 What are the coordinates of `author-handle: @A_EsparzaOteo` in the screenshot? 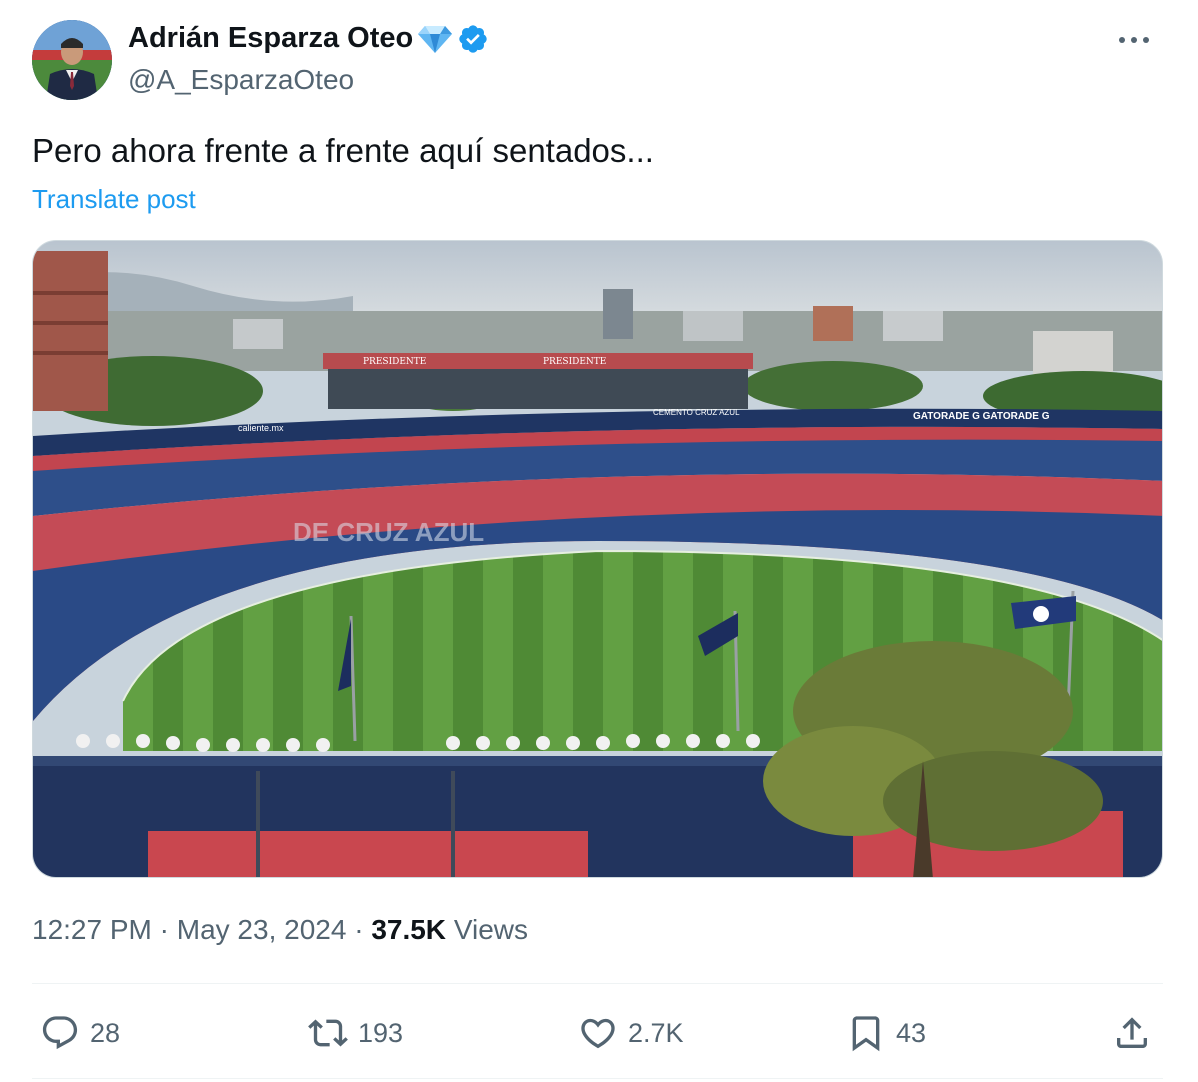 It's located at (241, 80).